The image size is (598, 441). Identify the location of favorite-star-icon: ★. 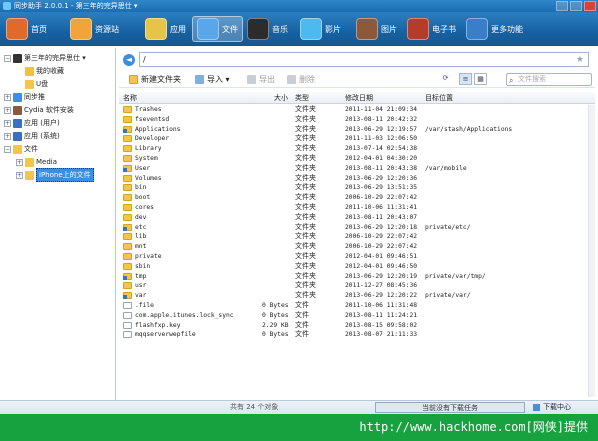
(580, 60).